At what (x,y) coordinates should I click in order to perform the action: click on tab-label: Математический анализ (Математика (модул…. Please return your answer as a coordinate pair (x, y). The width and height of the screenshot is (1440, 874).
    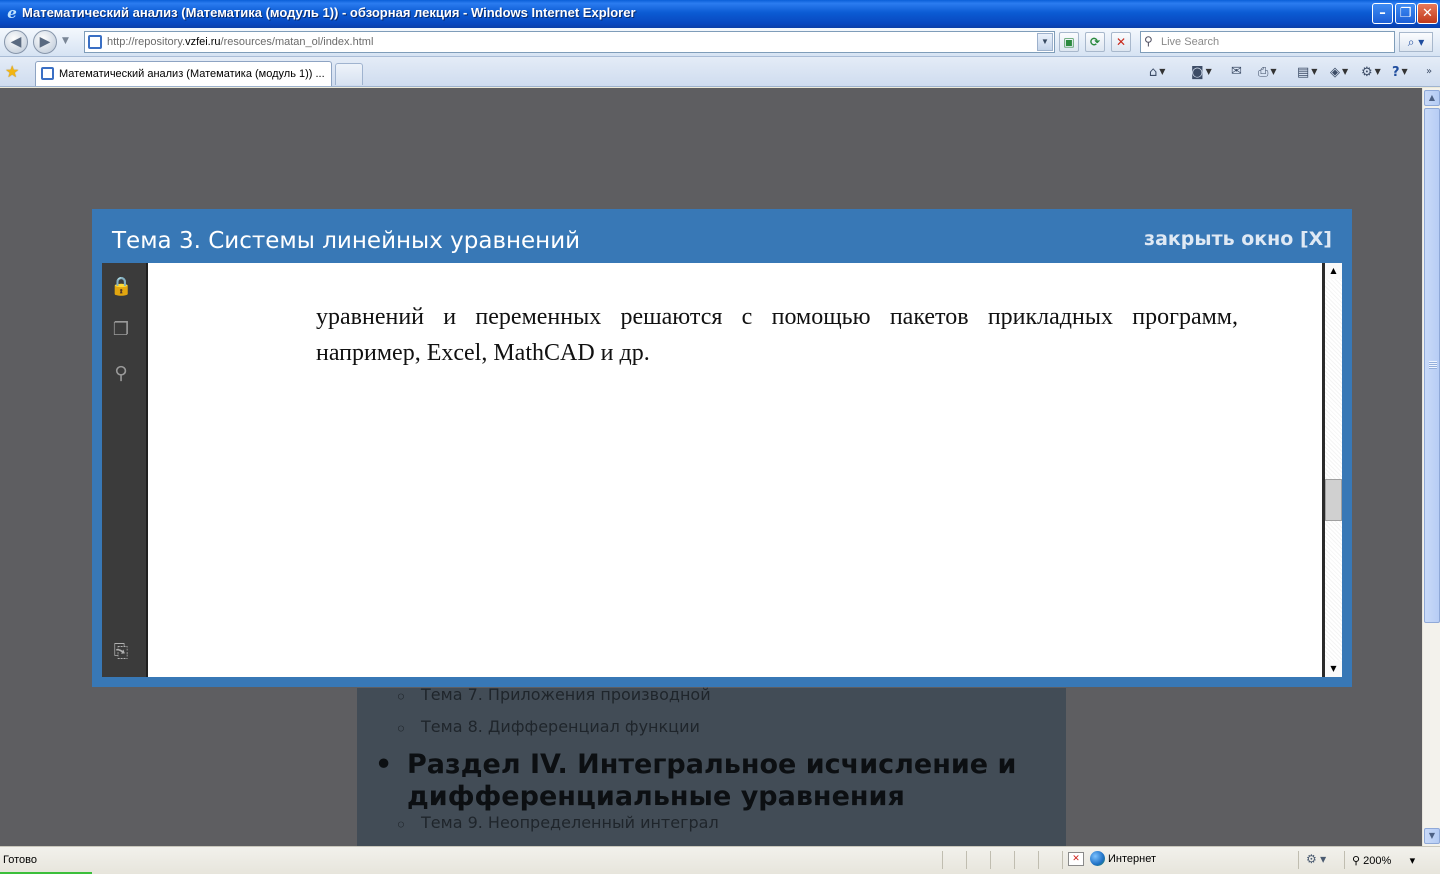
    Looking at the image, I should click on (192, 74).